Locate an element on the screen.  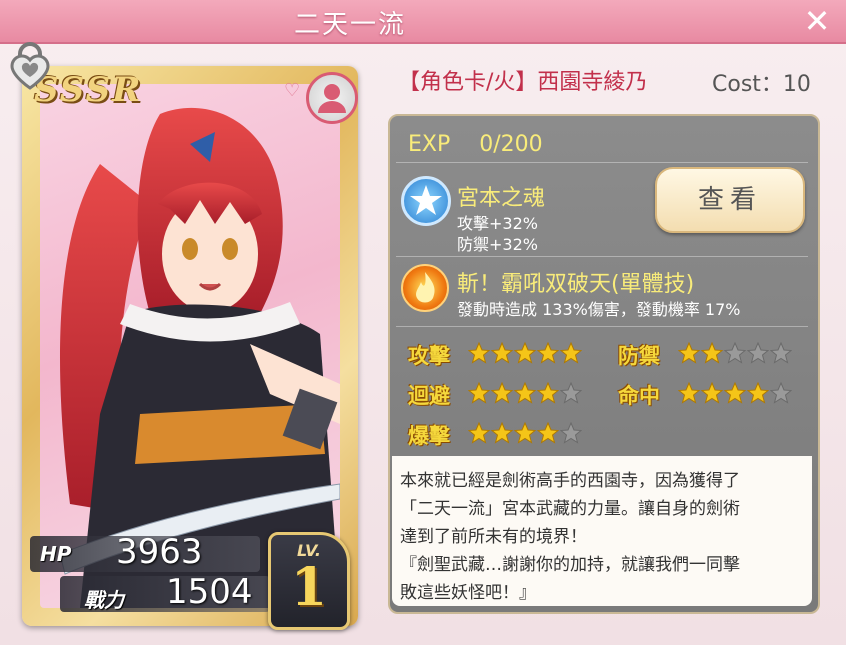
description-line: 達到了前所未有的境界！ is located at coordinates (493, 537).